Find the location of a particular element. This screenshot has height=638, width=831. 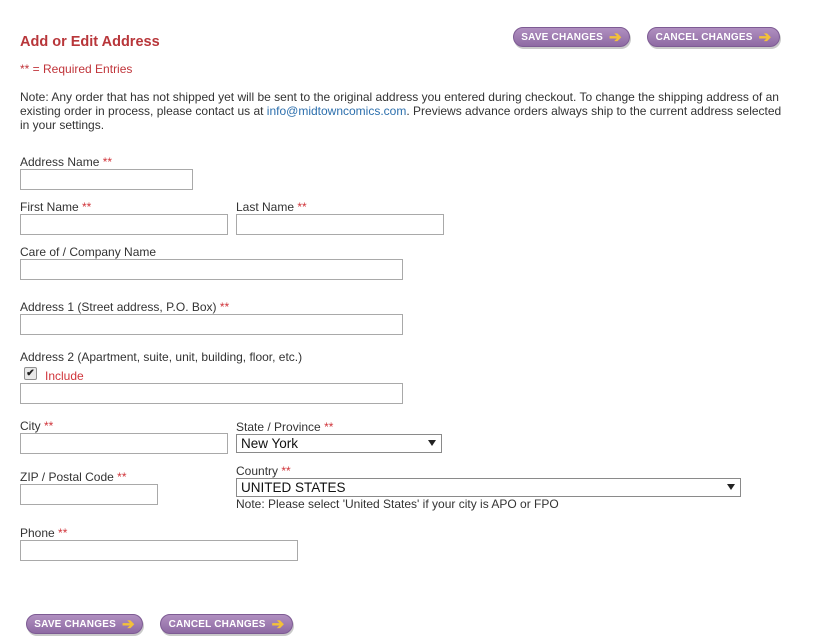

state-label-text: State / Province is located at coordinates (278, 427).